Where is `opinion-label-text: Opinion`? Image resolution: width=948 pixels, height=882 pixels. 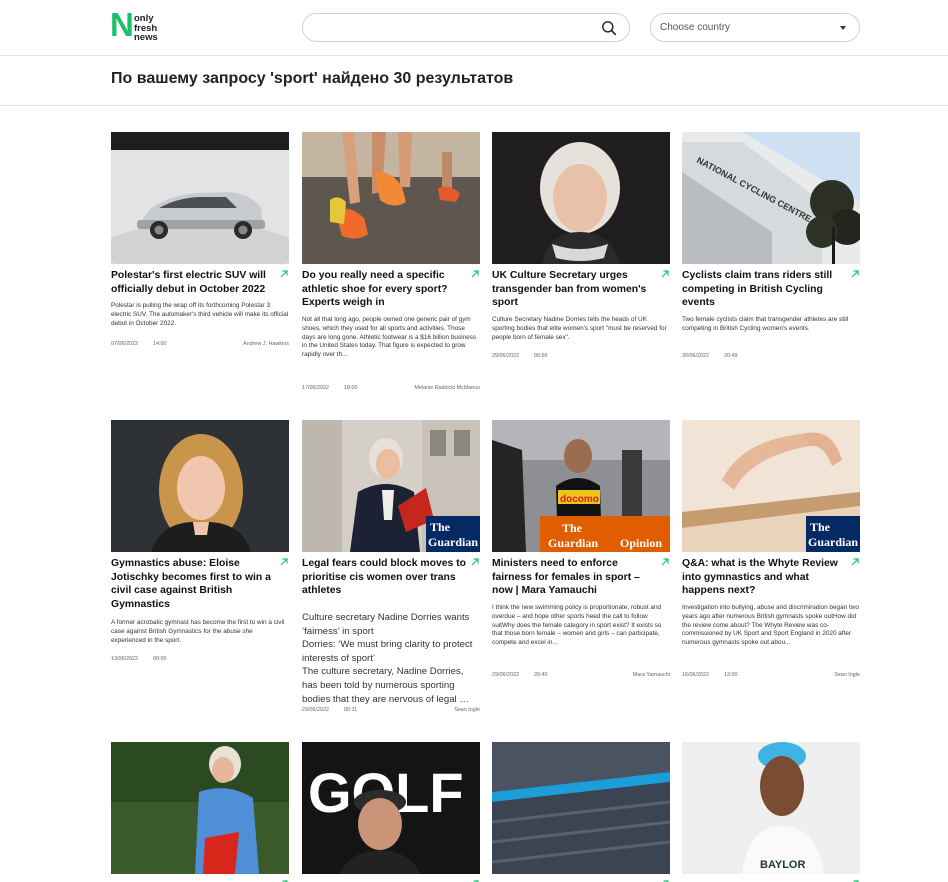 opinion-label-text: Opinion is located at coordinates (641, 543).